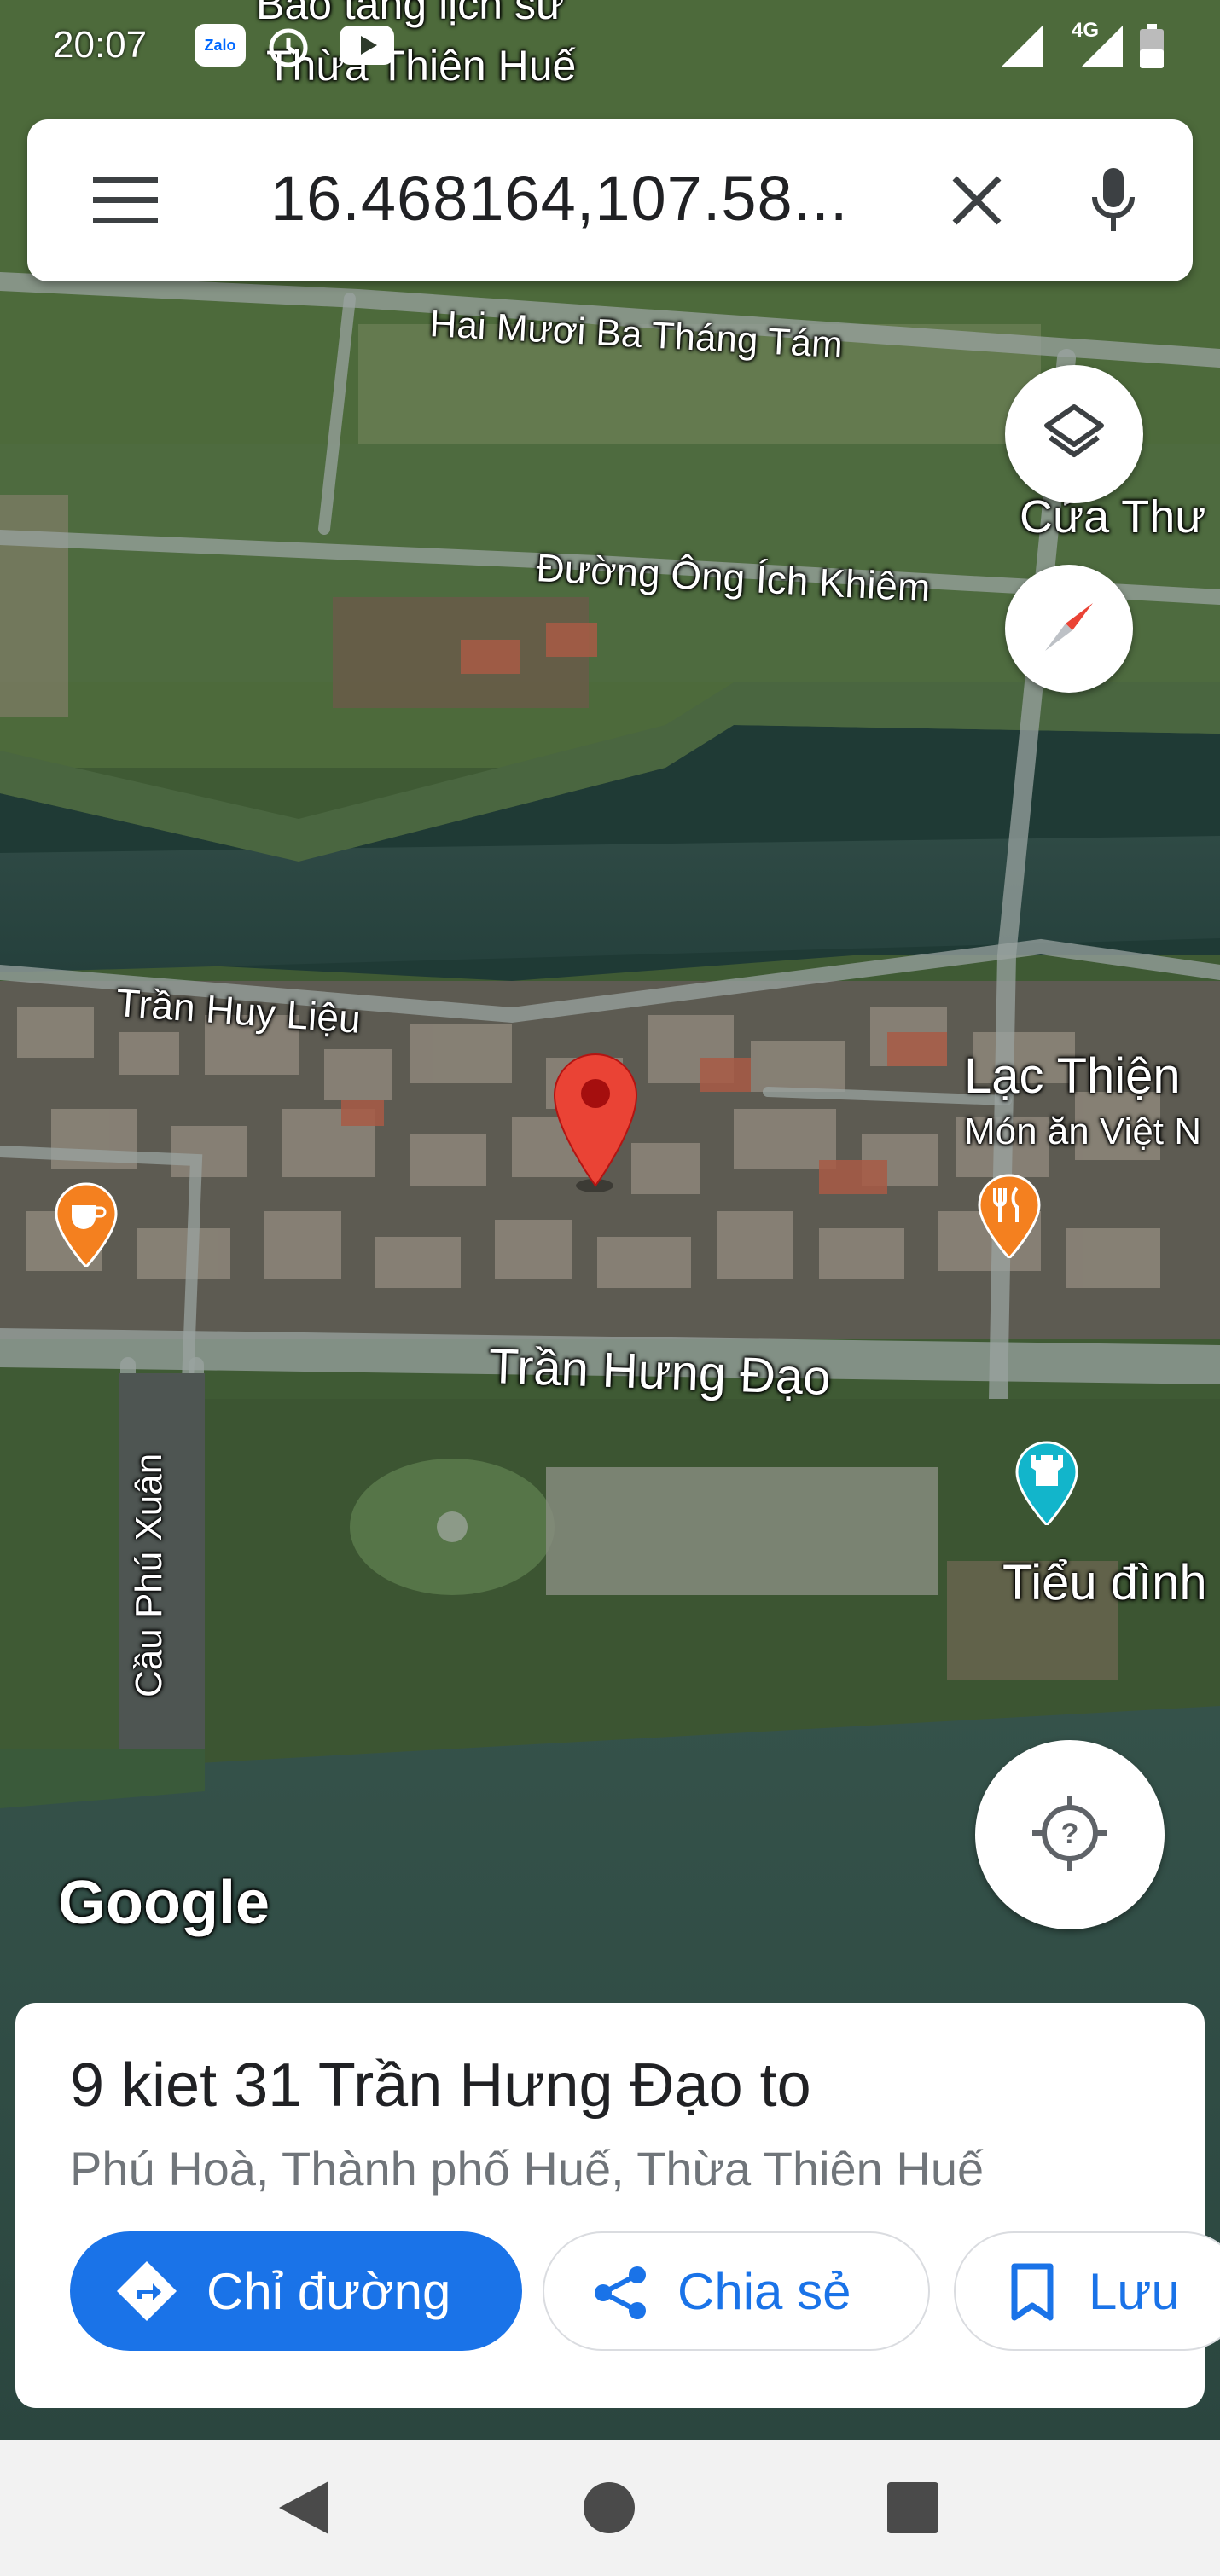 The image size is (1220, 2576). Describe the element at coordinates (1113, 200) in the screenshot. I see `microphone-icon` at that location.